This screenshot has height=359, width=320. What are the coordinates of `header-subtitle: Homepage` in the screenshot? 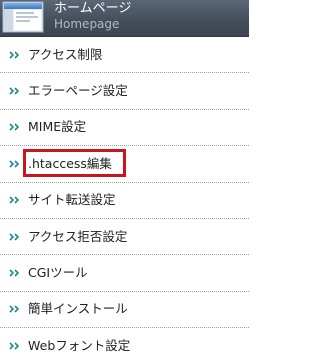 It's located at (87, 24).